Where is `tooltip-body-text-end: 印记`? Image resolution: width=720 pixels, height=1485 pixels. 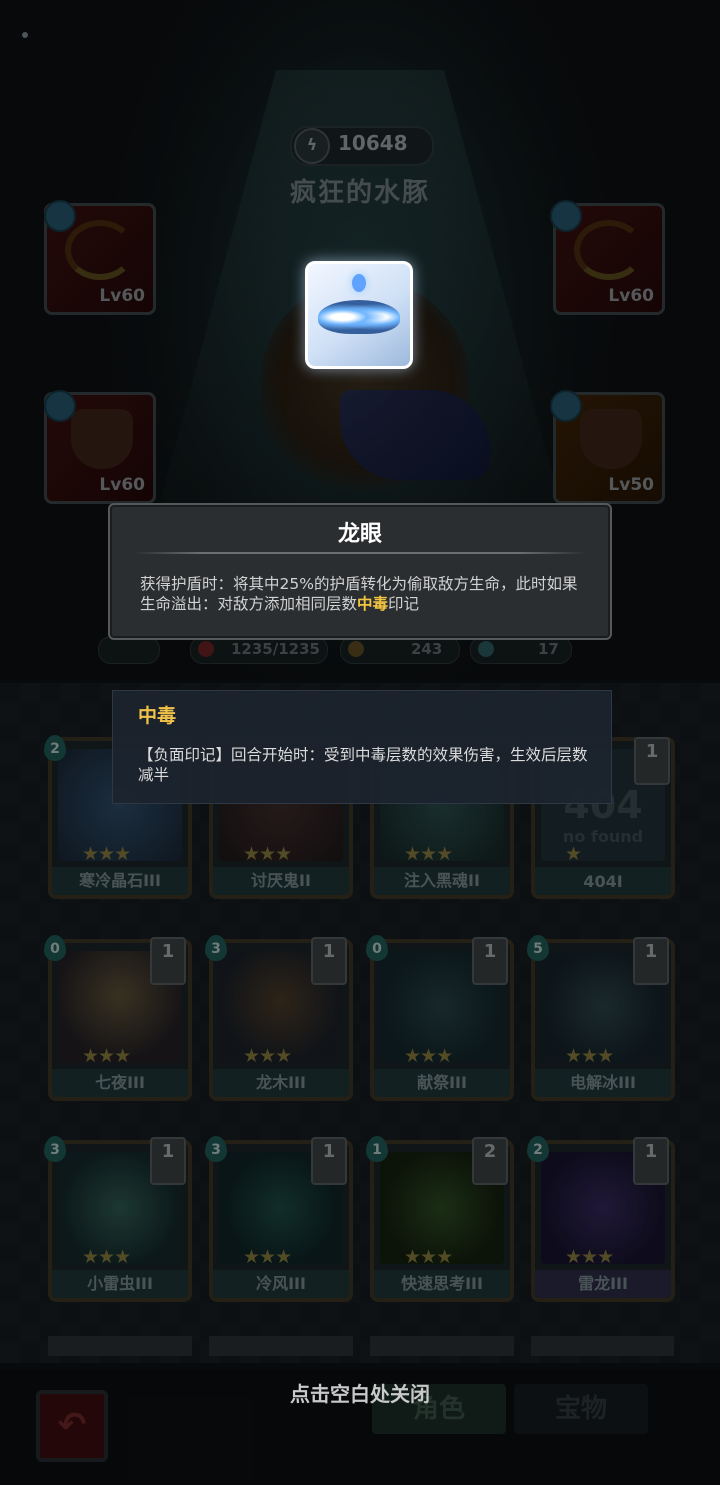
tooltip-body-text-end: 印记 is located at coordinates (404, 604).